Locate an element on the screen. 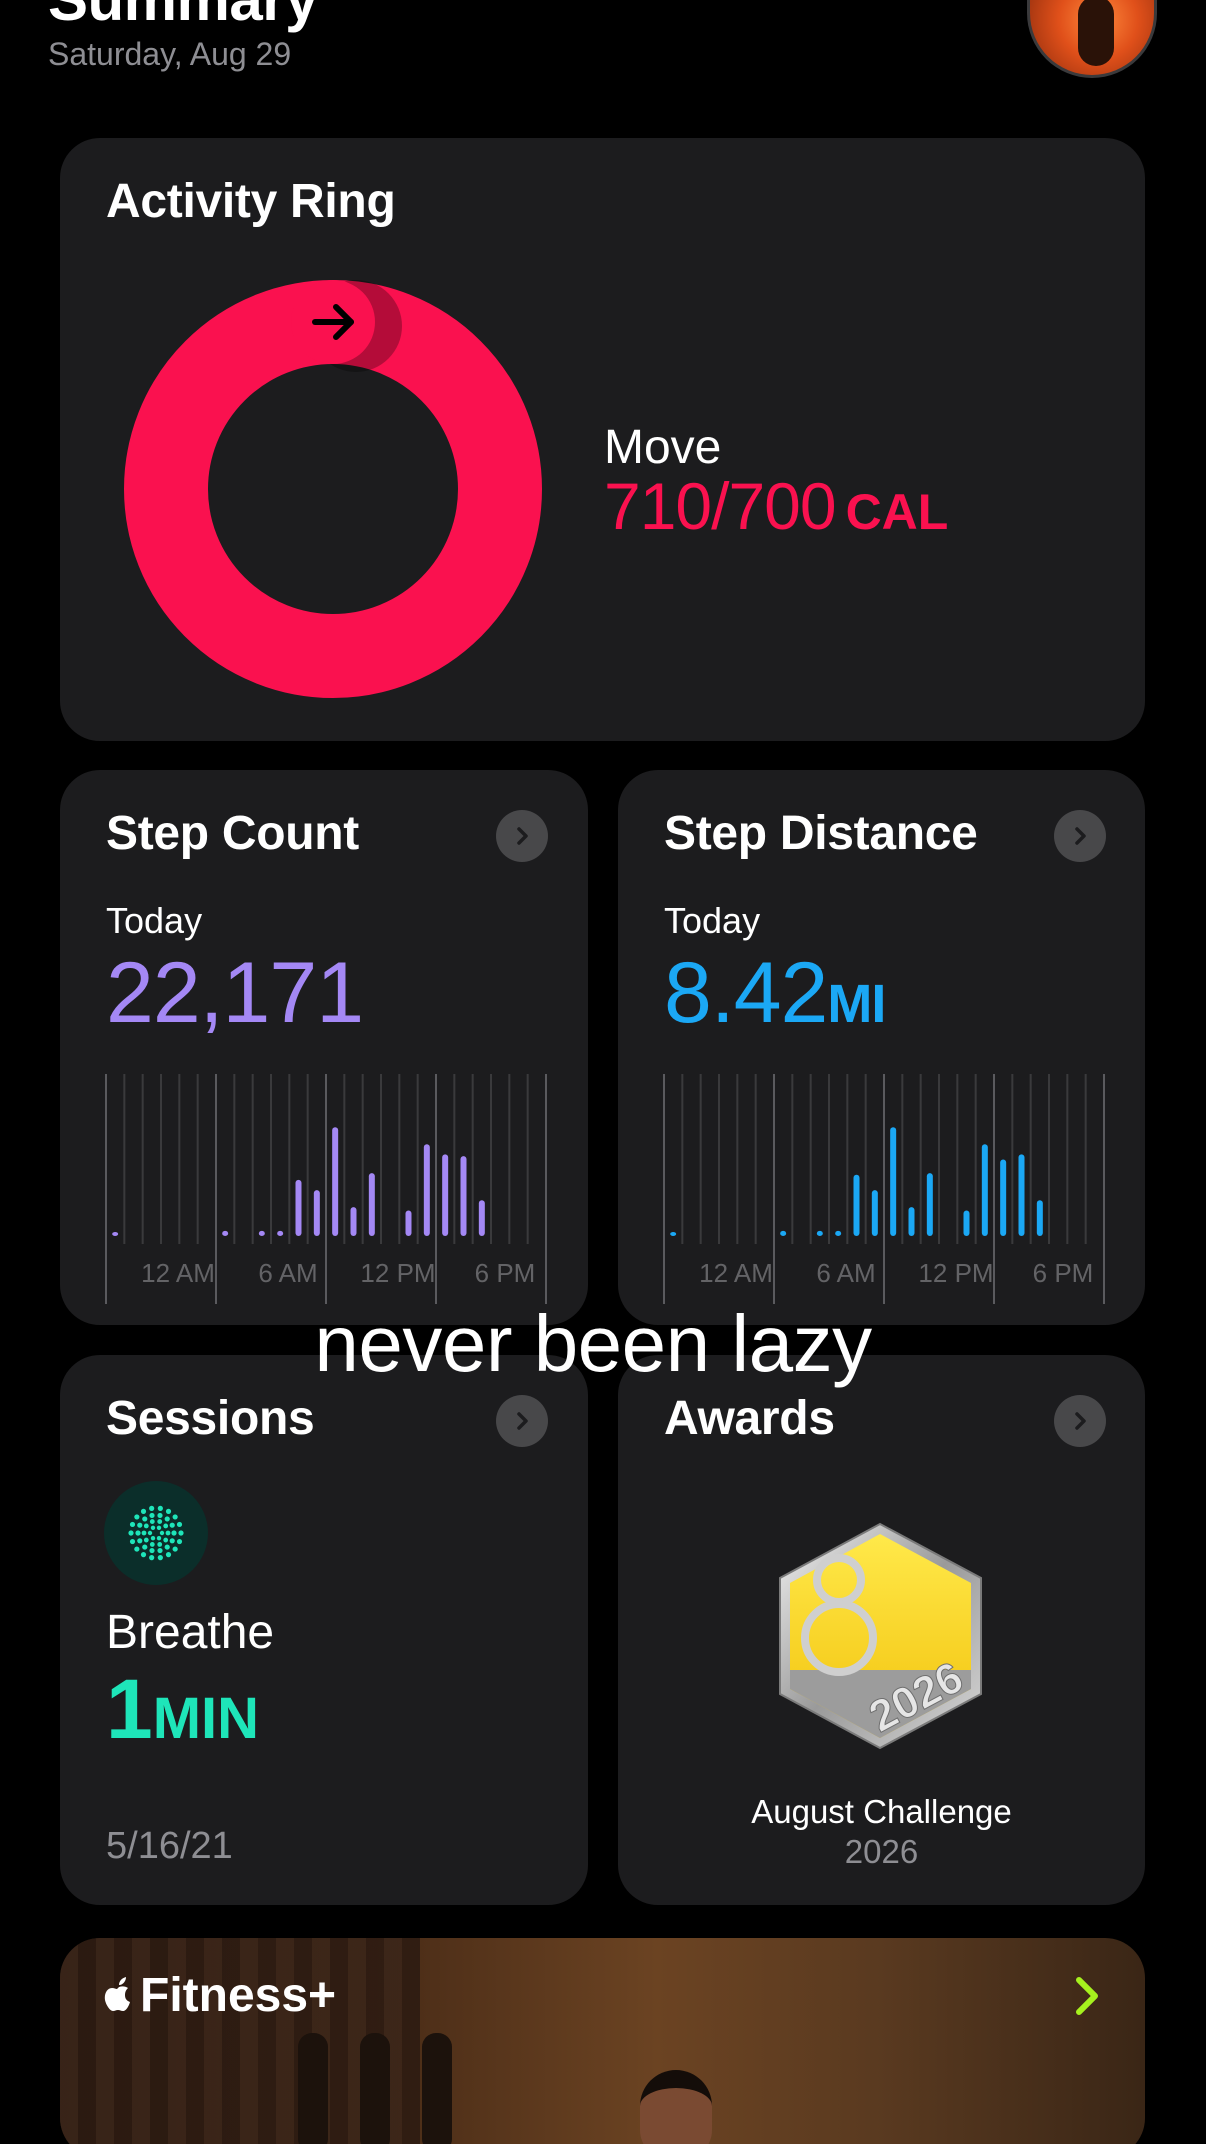  step-count-title: Step Count is located at coordinates (232, 833).